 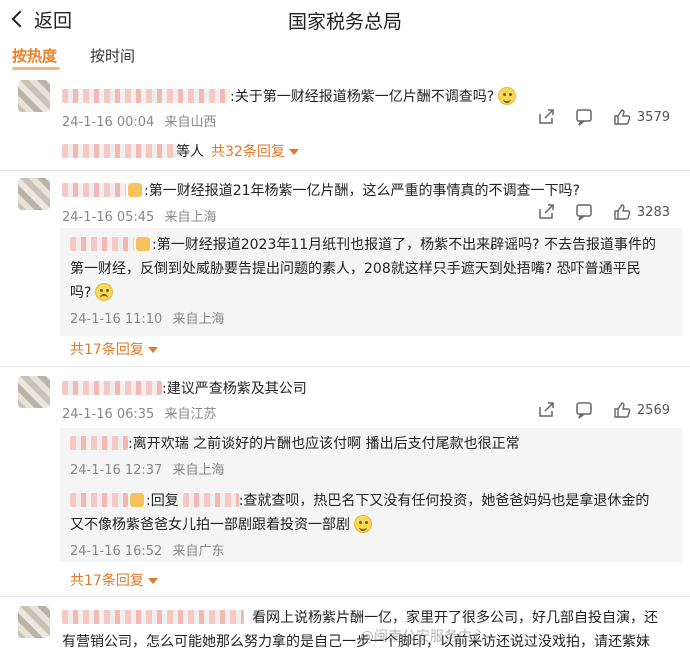 What do you see at coordinates (116, 470) in the screenshot?
I see `reply-time: 24-1-16 12:37` at bounding box center [116, 470].